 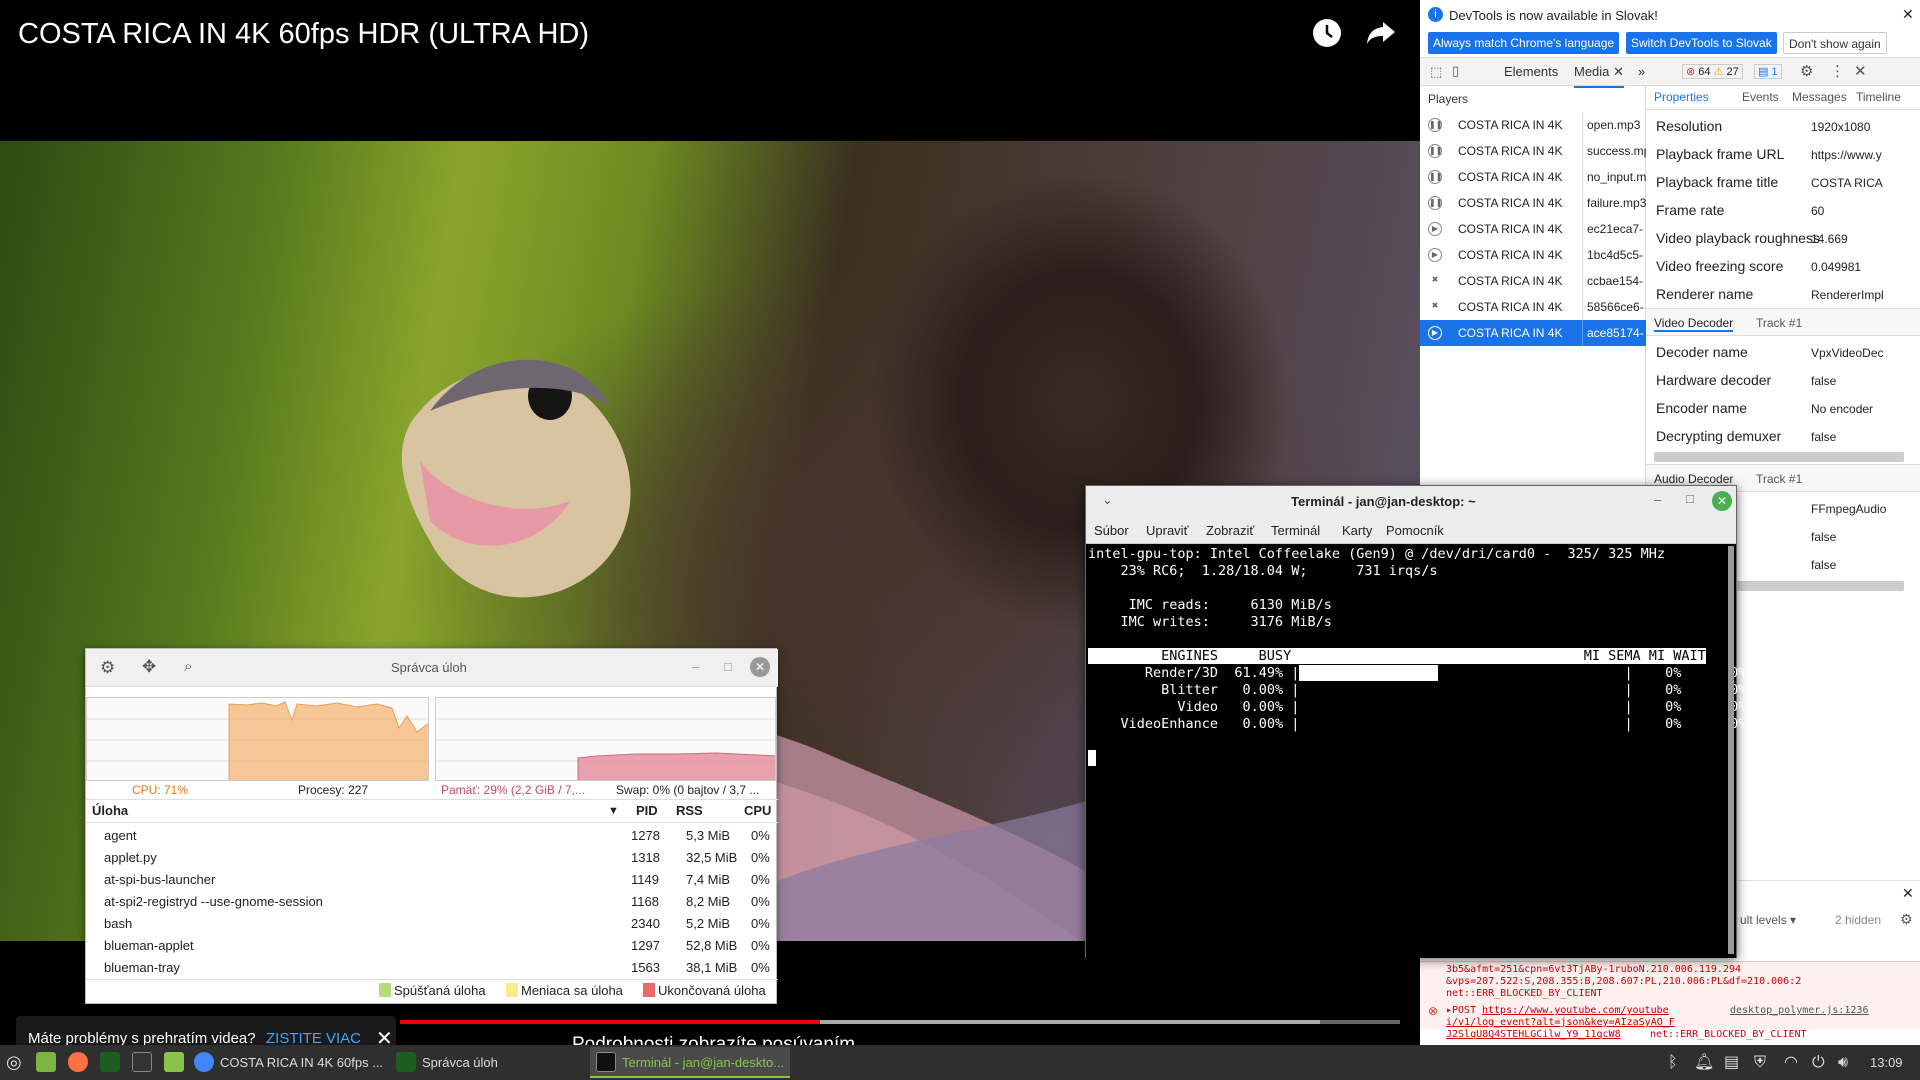 I want to click on menu-view: Zobraziť, so click(x=1230, y=530).